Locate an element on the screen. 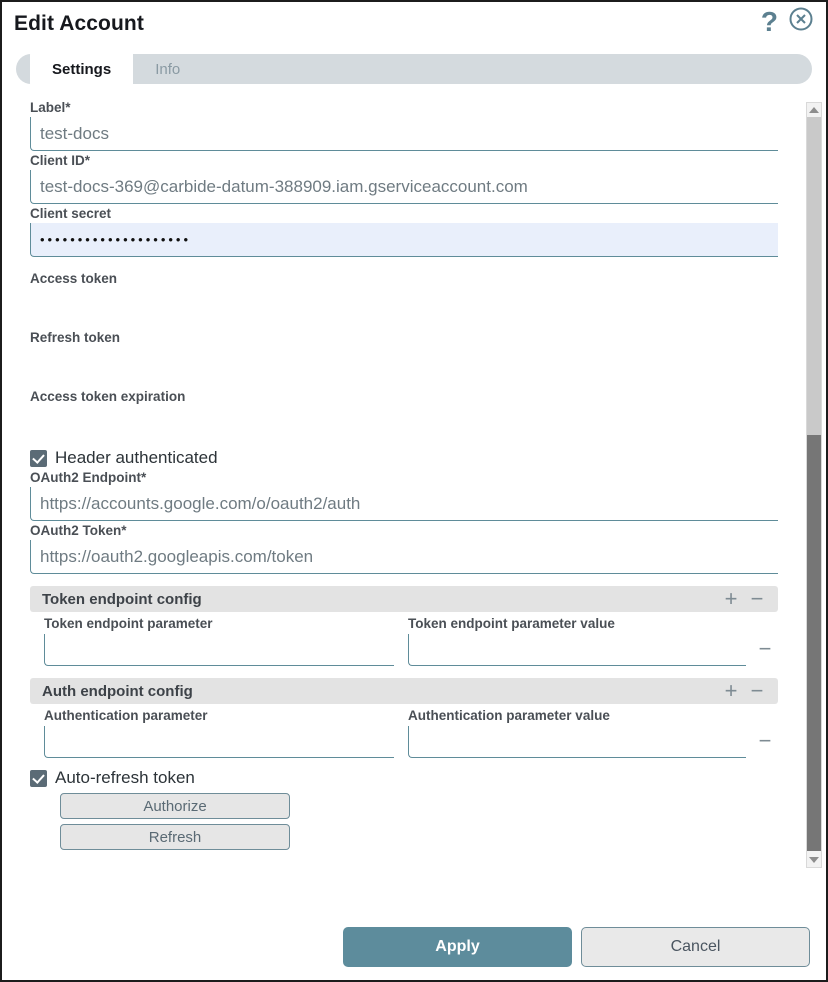  tab-settings: Settings is located at coordinates (82, 69).